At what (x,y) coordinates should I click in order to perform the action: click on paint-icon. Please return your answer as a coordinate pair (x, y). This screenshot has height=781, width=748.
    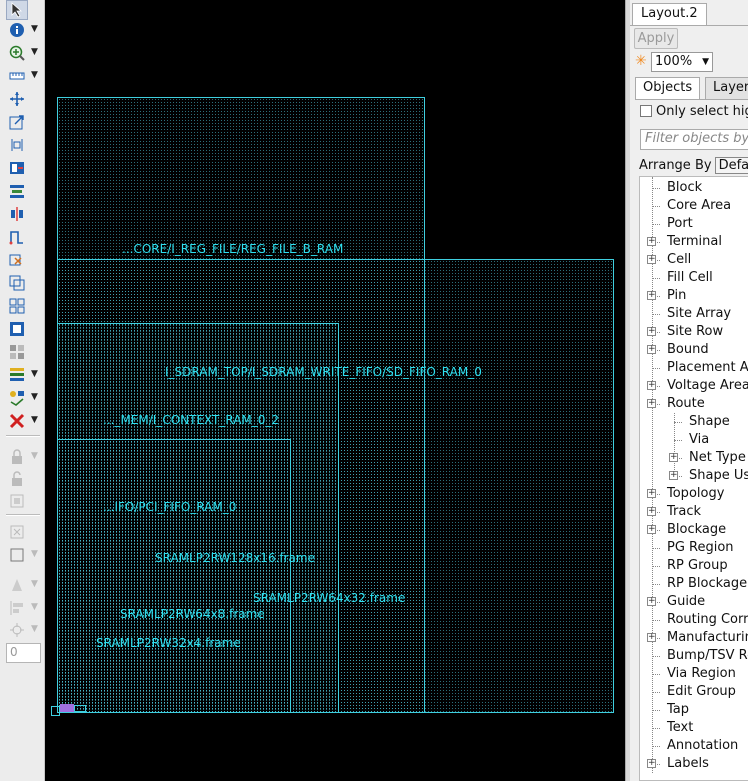
    Looking at the image, I should click on (17, 585).